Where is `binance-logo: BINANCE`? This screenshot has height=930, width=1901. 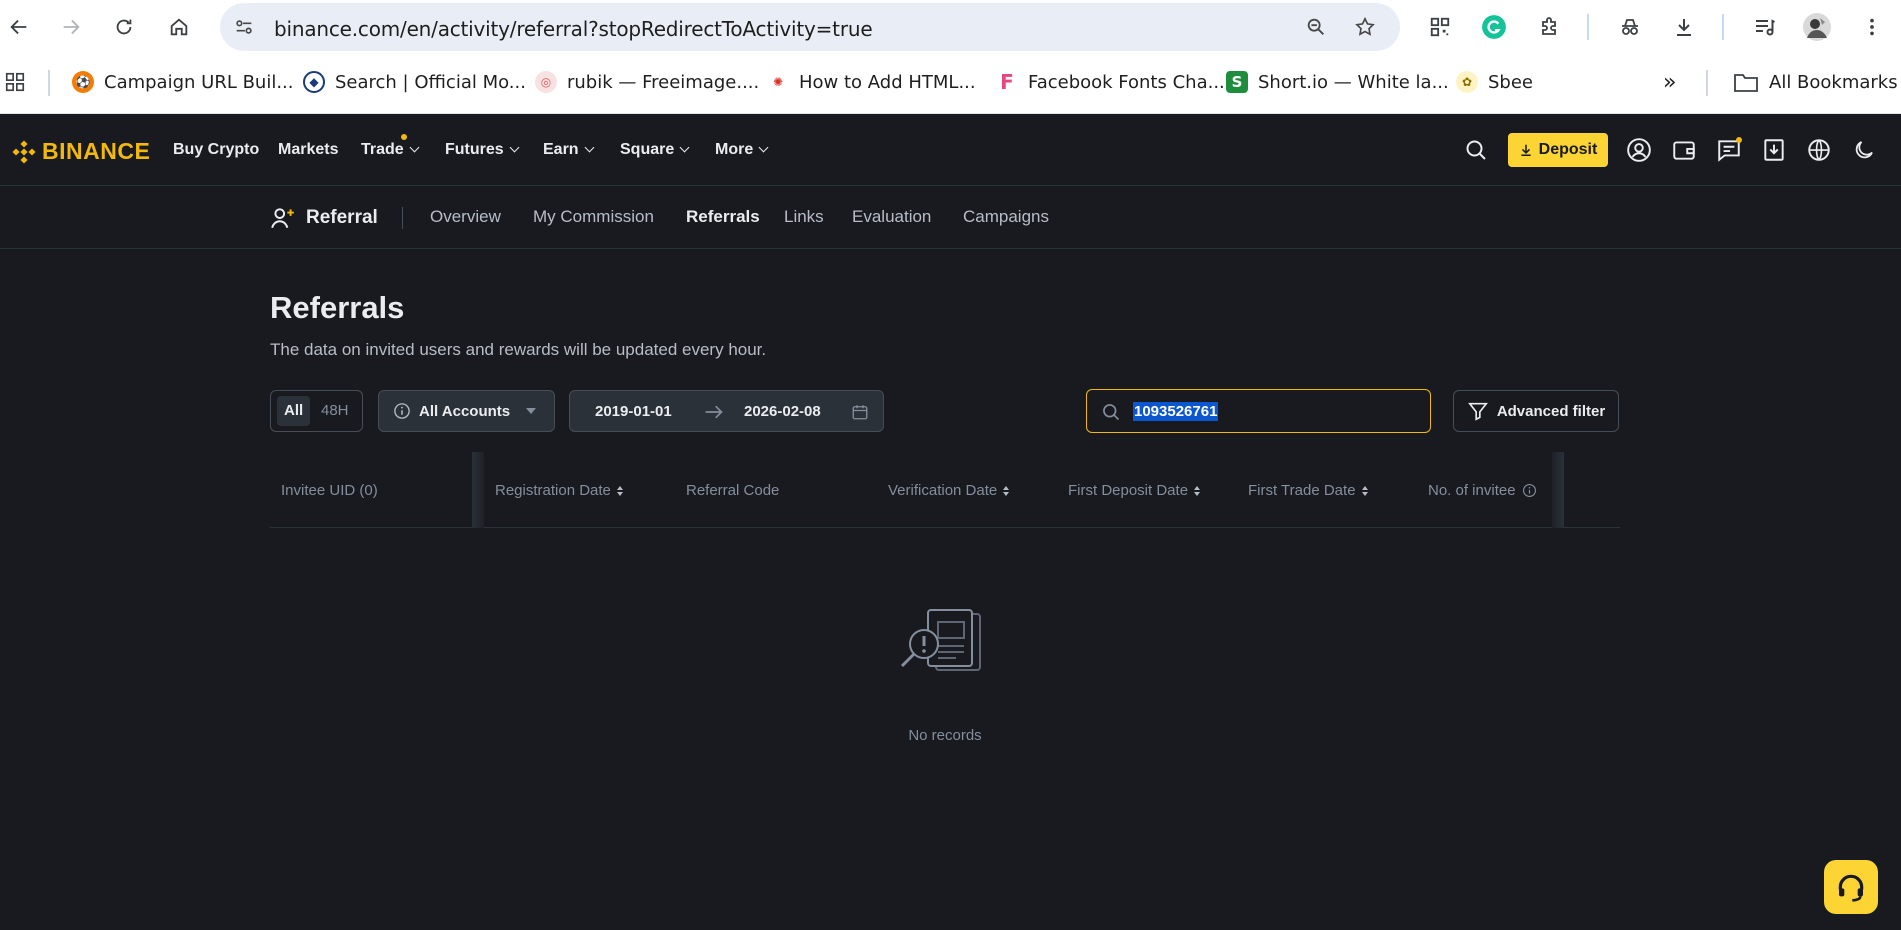
binance-logo: BINANCE is located at coordinates (81, 151).